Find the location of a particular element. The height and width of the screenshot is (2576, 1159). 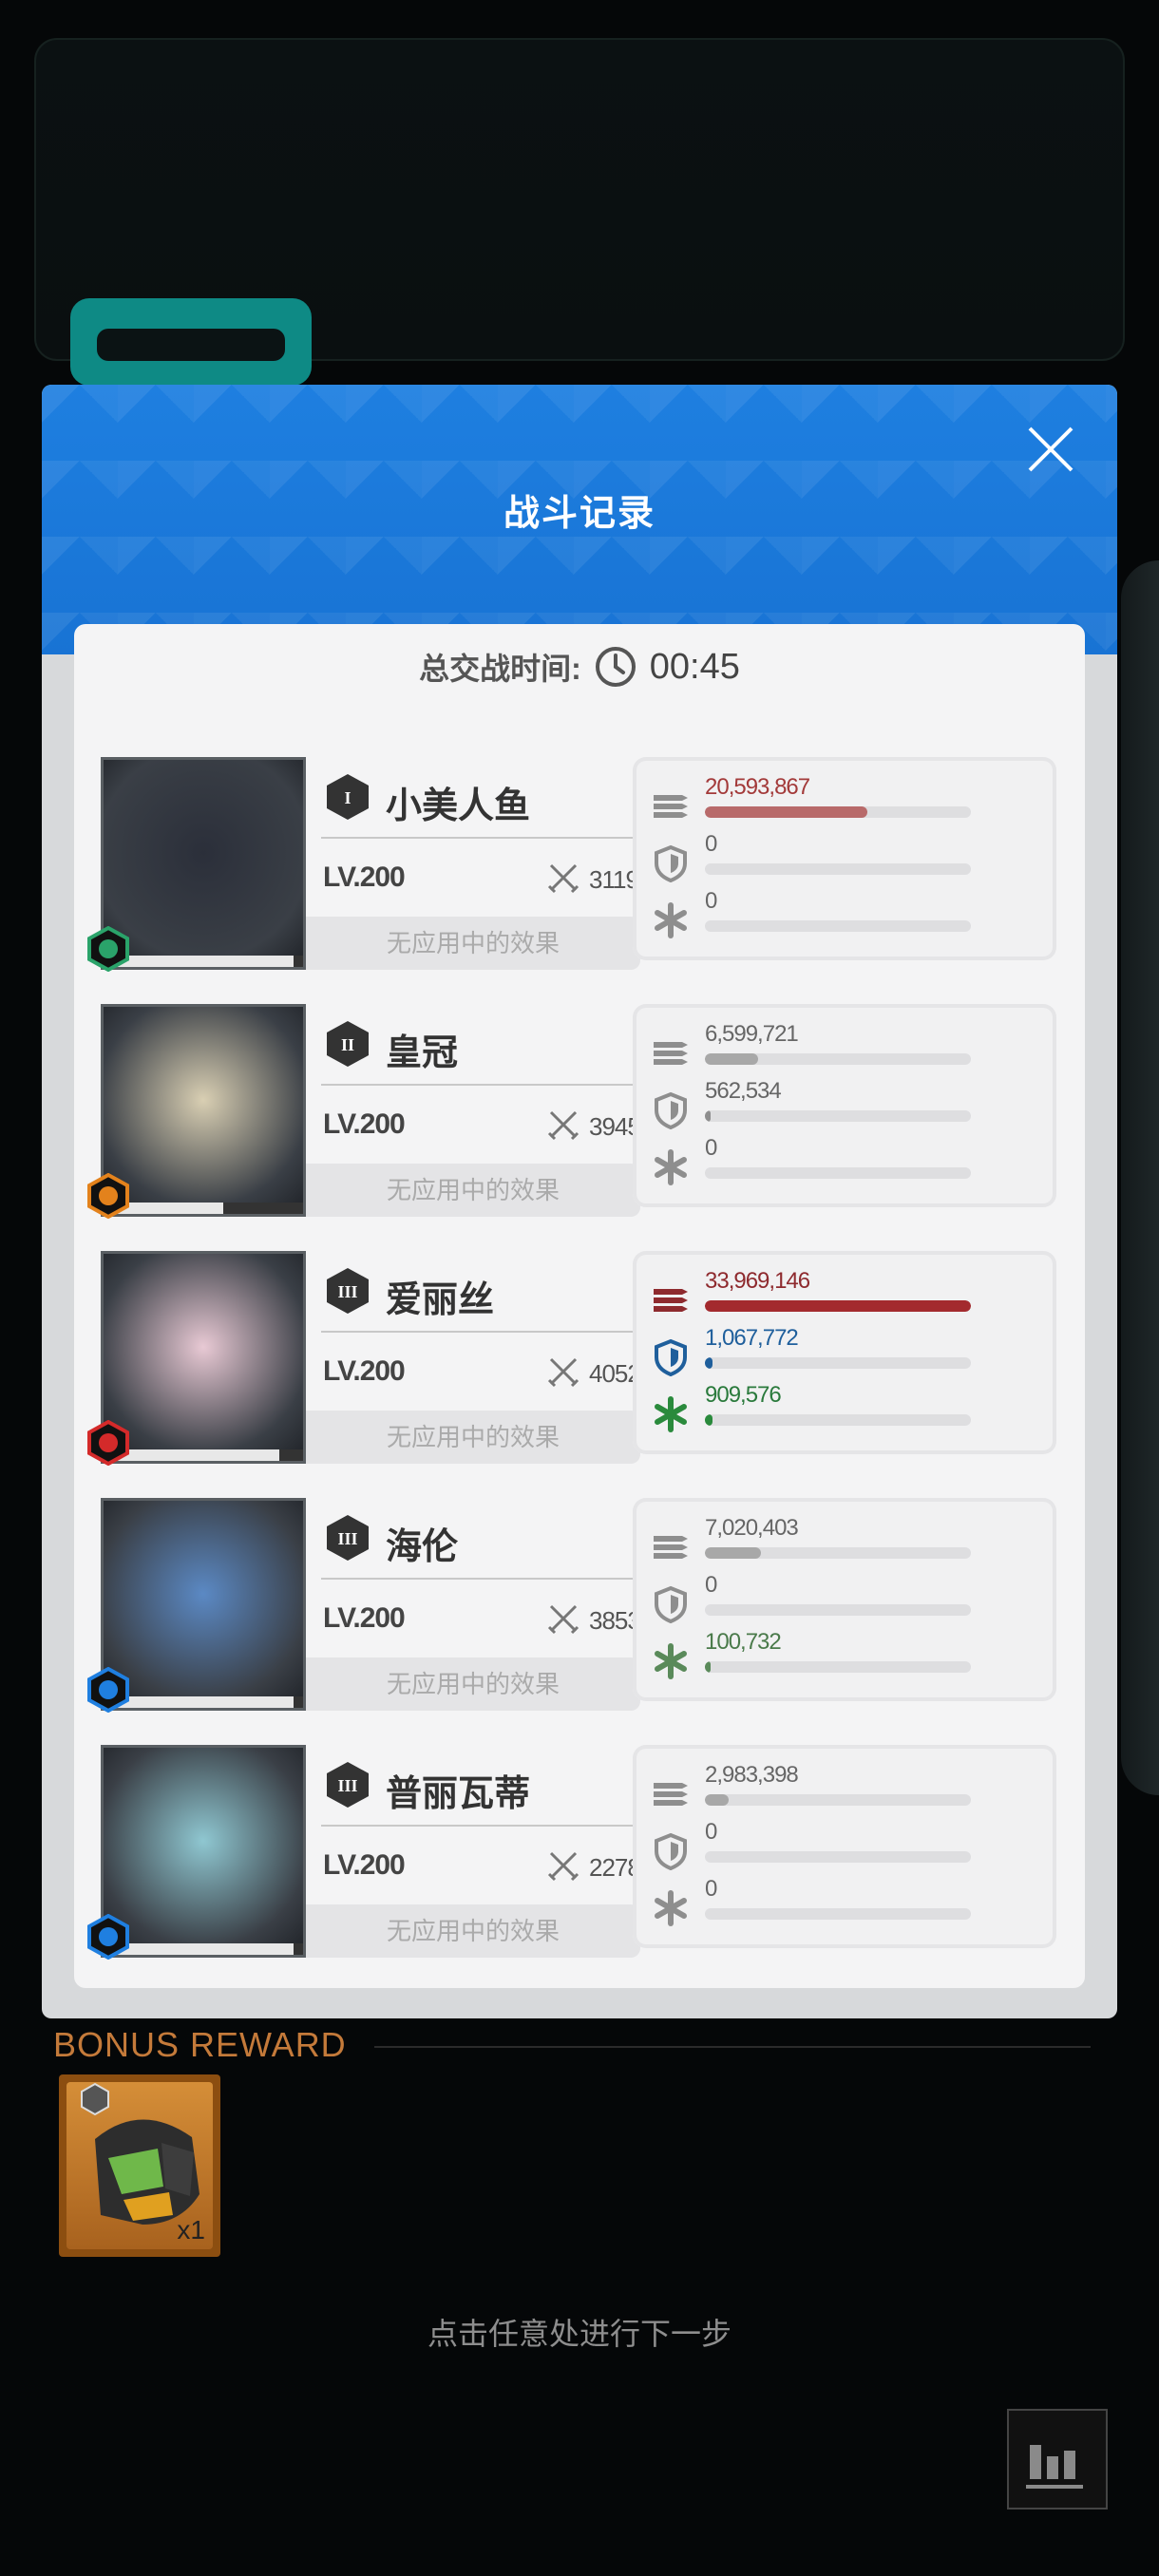

character-info: III 爱丽丝 LV.200 40520 无应用中的效果 is located at coordinates (480, 1357).